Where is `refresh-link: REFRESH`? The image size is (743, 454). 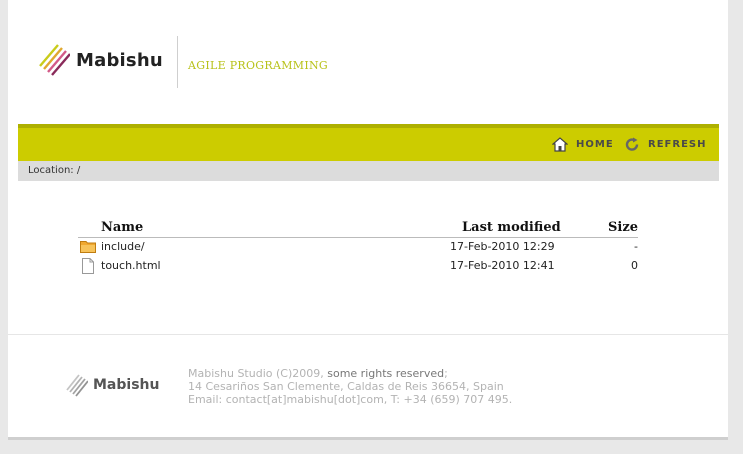 refresh-link: REFRESH is located at coordinates (665, 144).